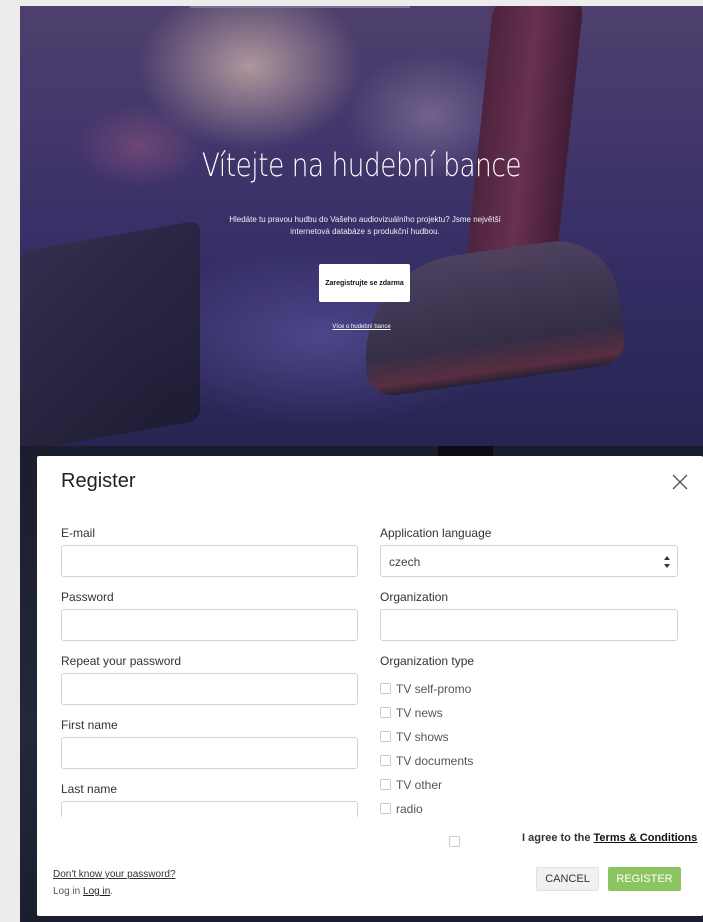 The height and width of the screenshot is (922, 703). I want to click on org-type-label-text: TV documents, so click(435, 761).